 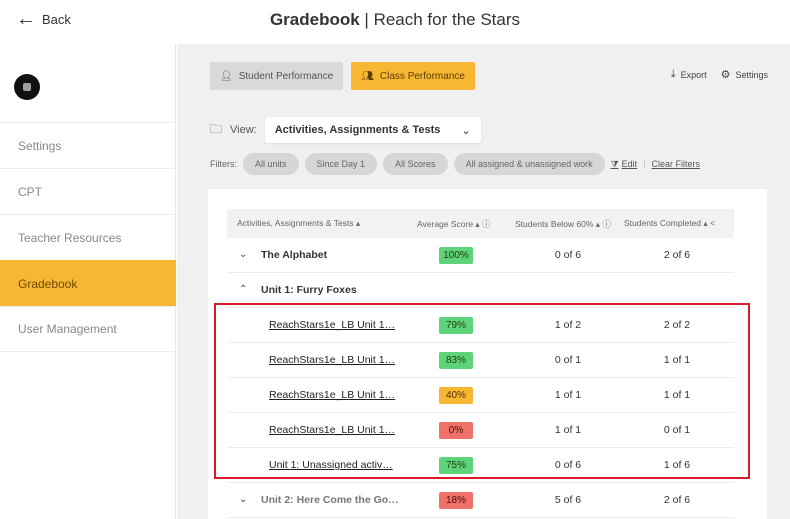 I want to click on settings-button: ⚙ Settings, so click(x=744, y=74).